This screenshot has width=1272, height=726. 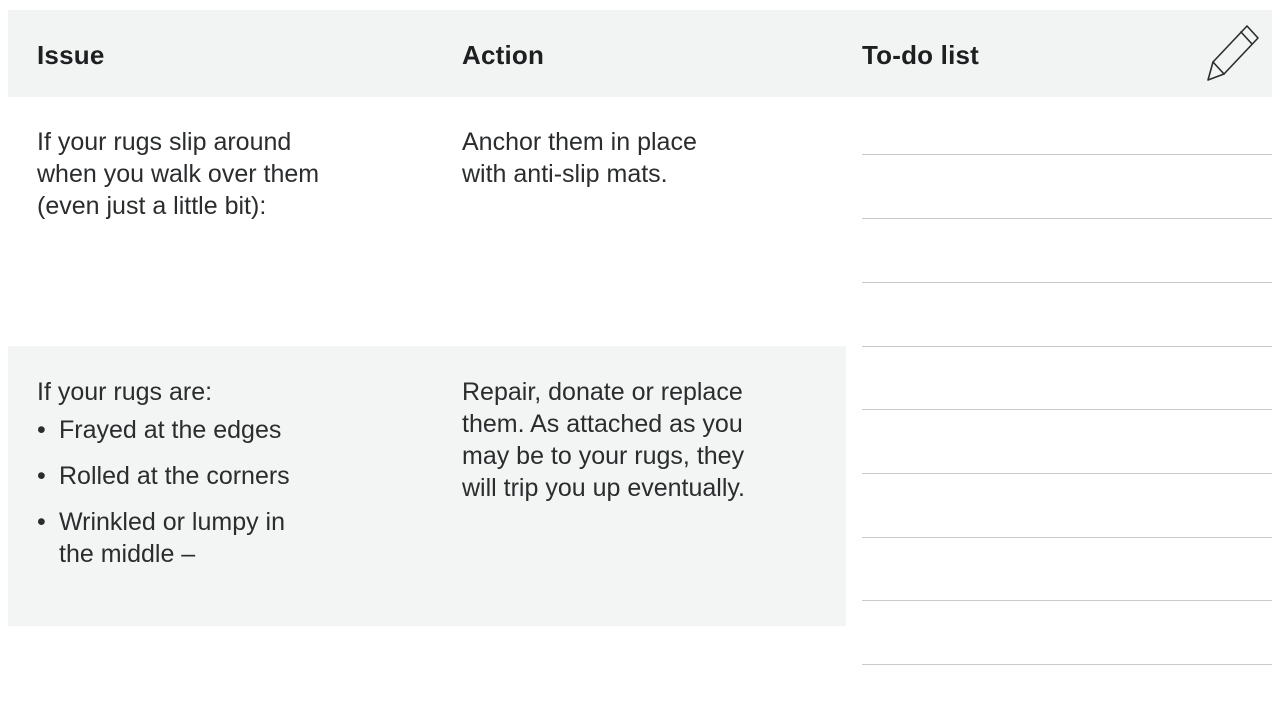 I want to click on list-item: • Frayed at the edges, so click(x=163, y=430).